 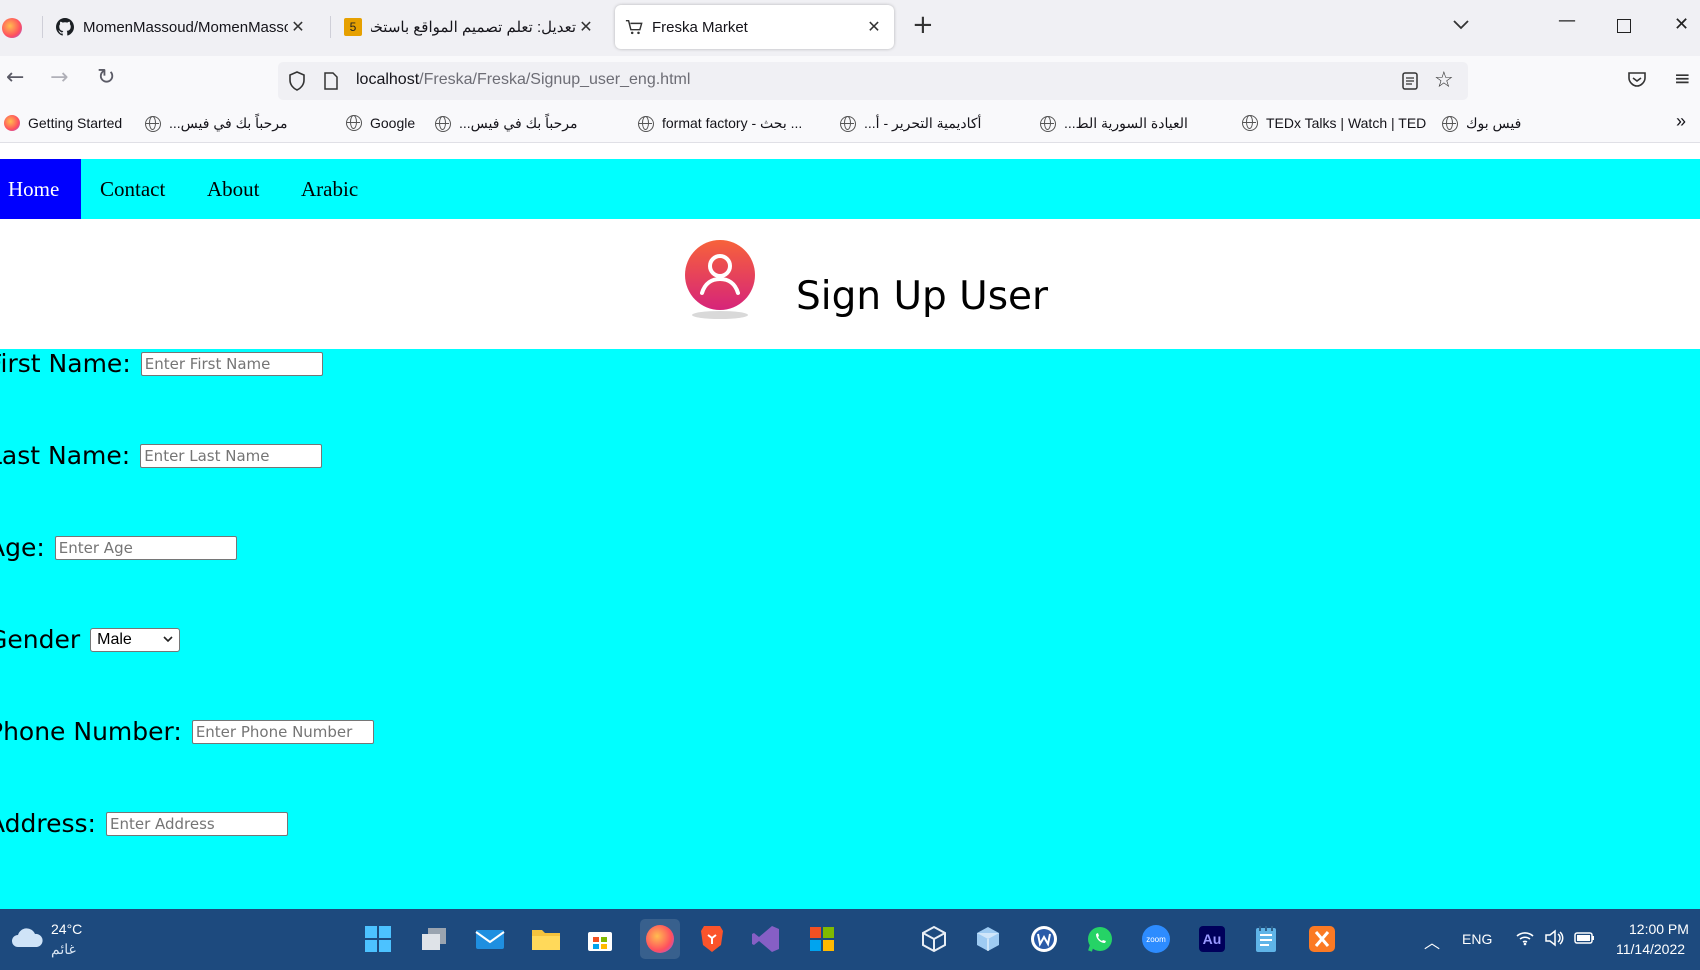 What do you see at coordinates (1624, 26) in the screenshot?
I see `restore-icon` at bounding box center [1624, 26].